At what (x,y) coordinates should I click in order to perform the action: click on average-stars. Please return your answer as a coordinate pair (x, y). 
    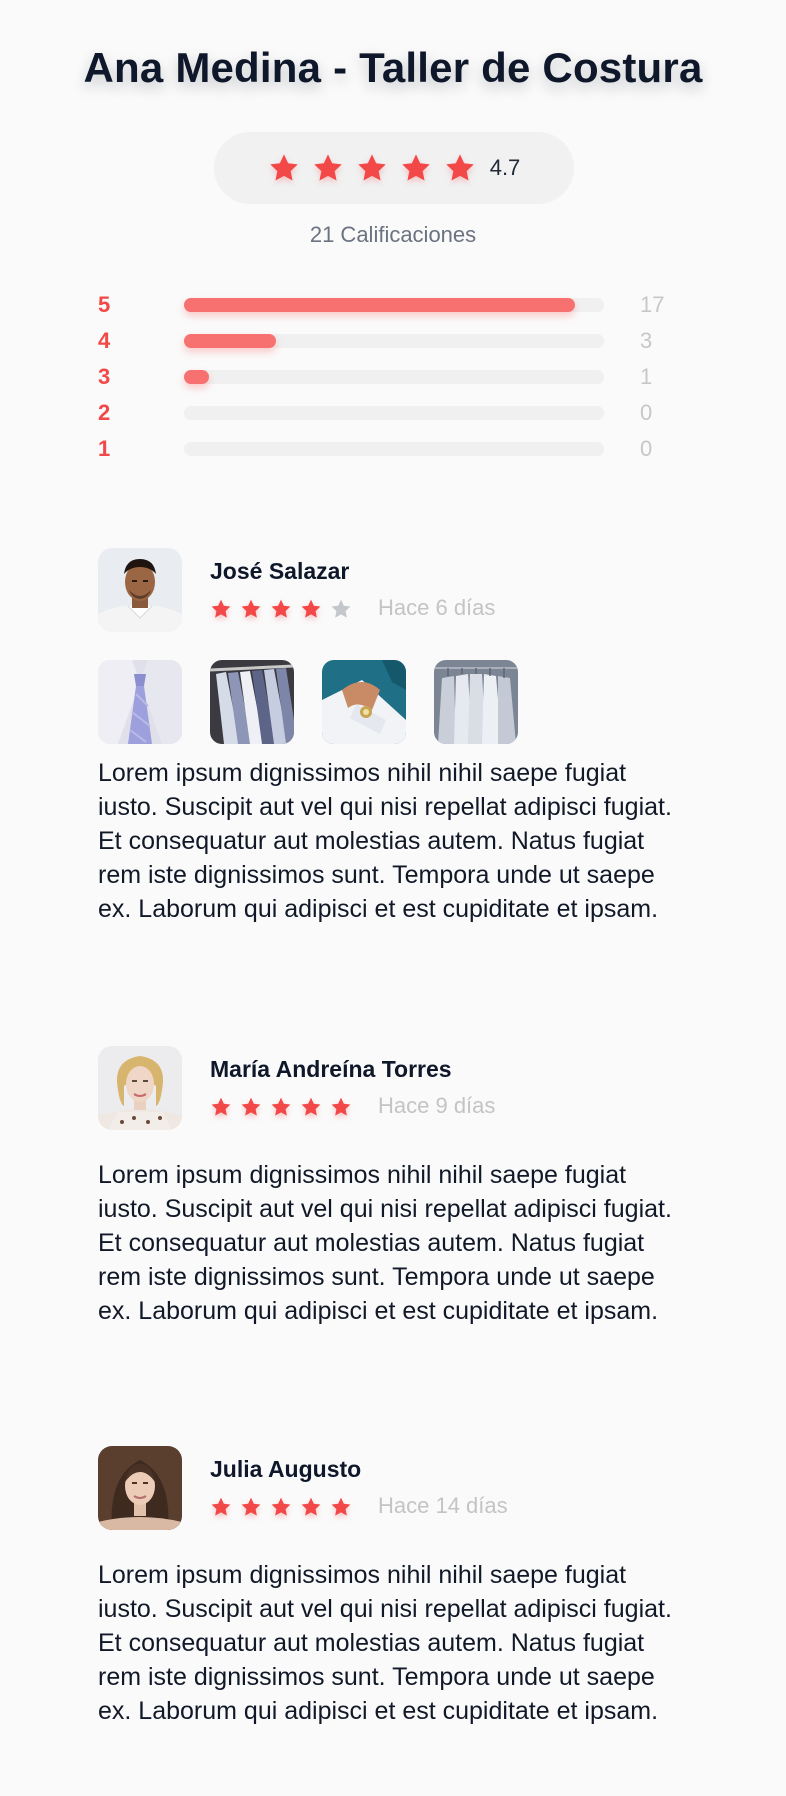
    Looking at the image, I should click on (378, 168).